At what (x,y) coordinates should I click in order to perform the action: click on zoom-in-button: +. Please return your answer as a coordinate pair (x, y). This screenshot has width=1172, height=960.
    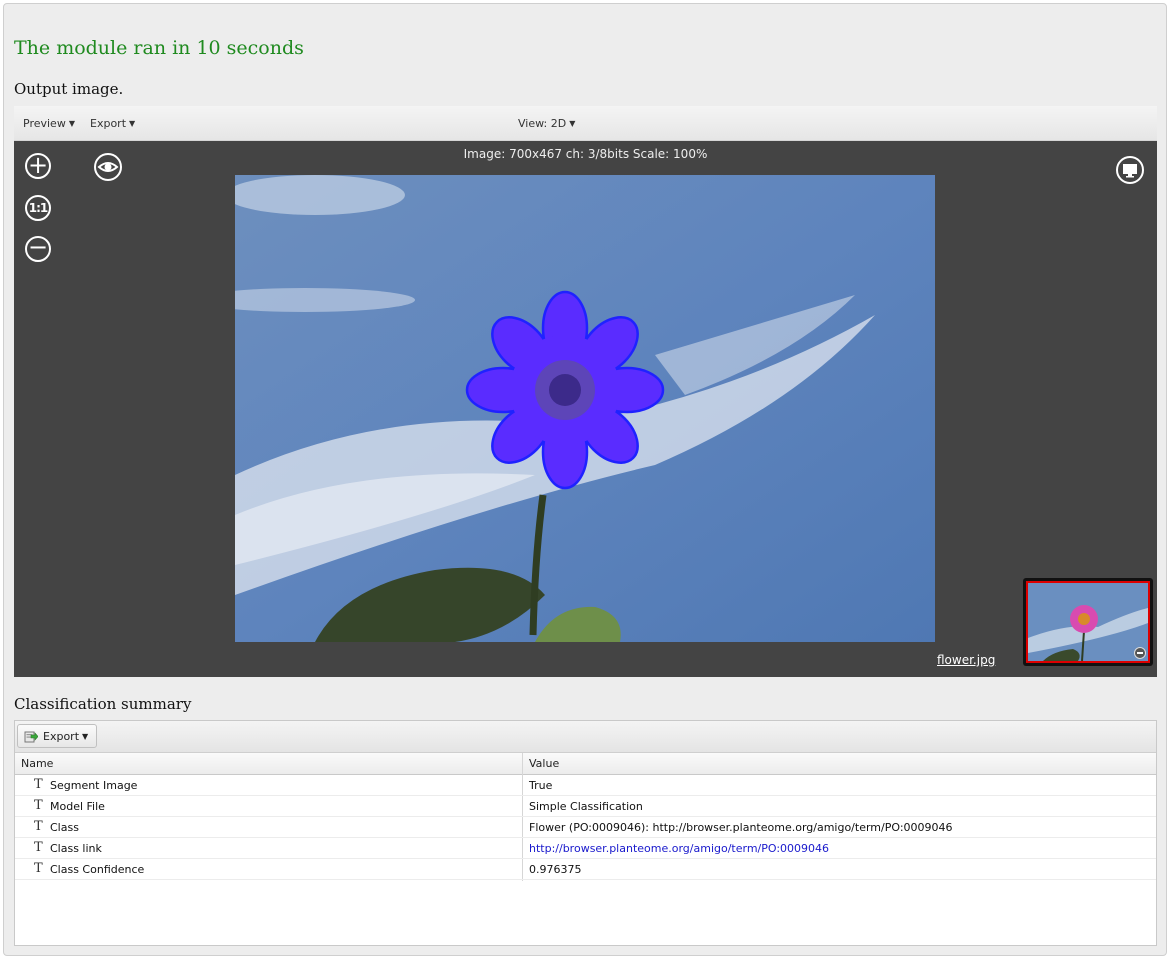
    Looking at the image, I should click on (38, 166).